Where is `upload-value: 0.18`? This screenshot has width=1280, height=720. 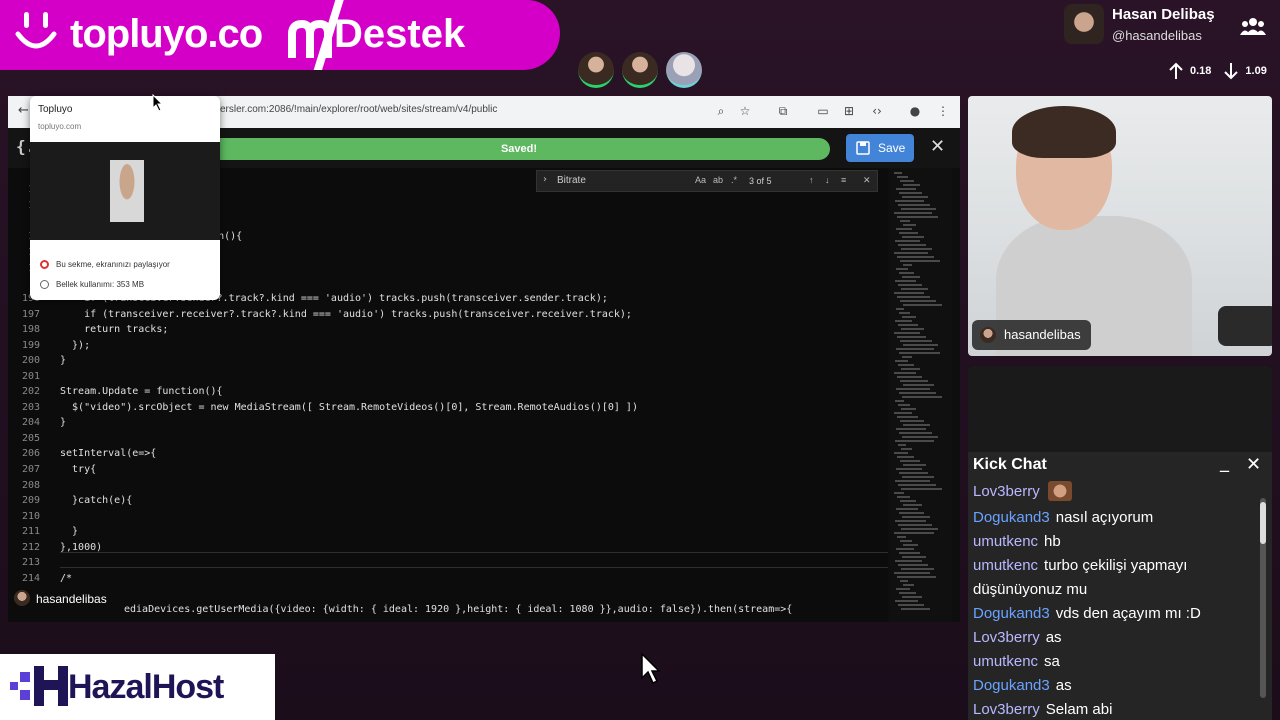 upload-value: 0.18 is located at coordinates (1201, 71).